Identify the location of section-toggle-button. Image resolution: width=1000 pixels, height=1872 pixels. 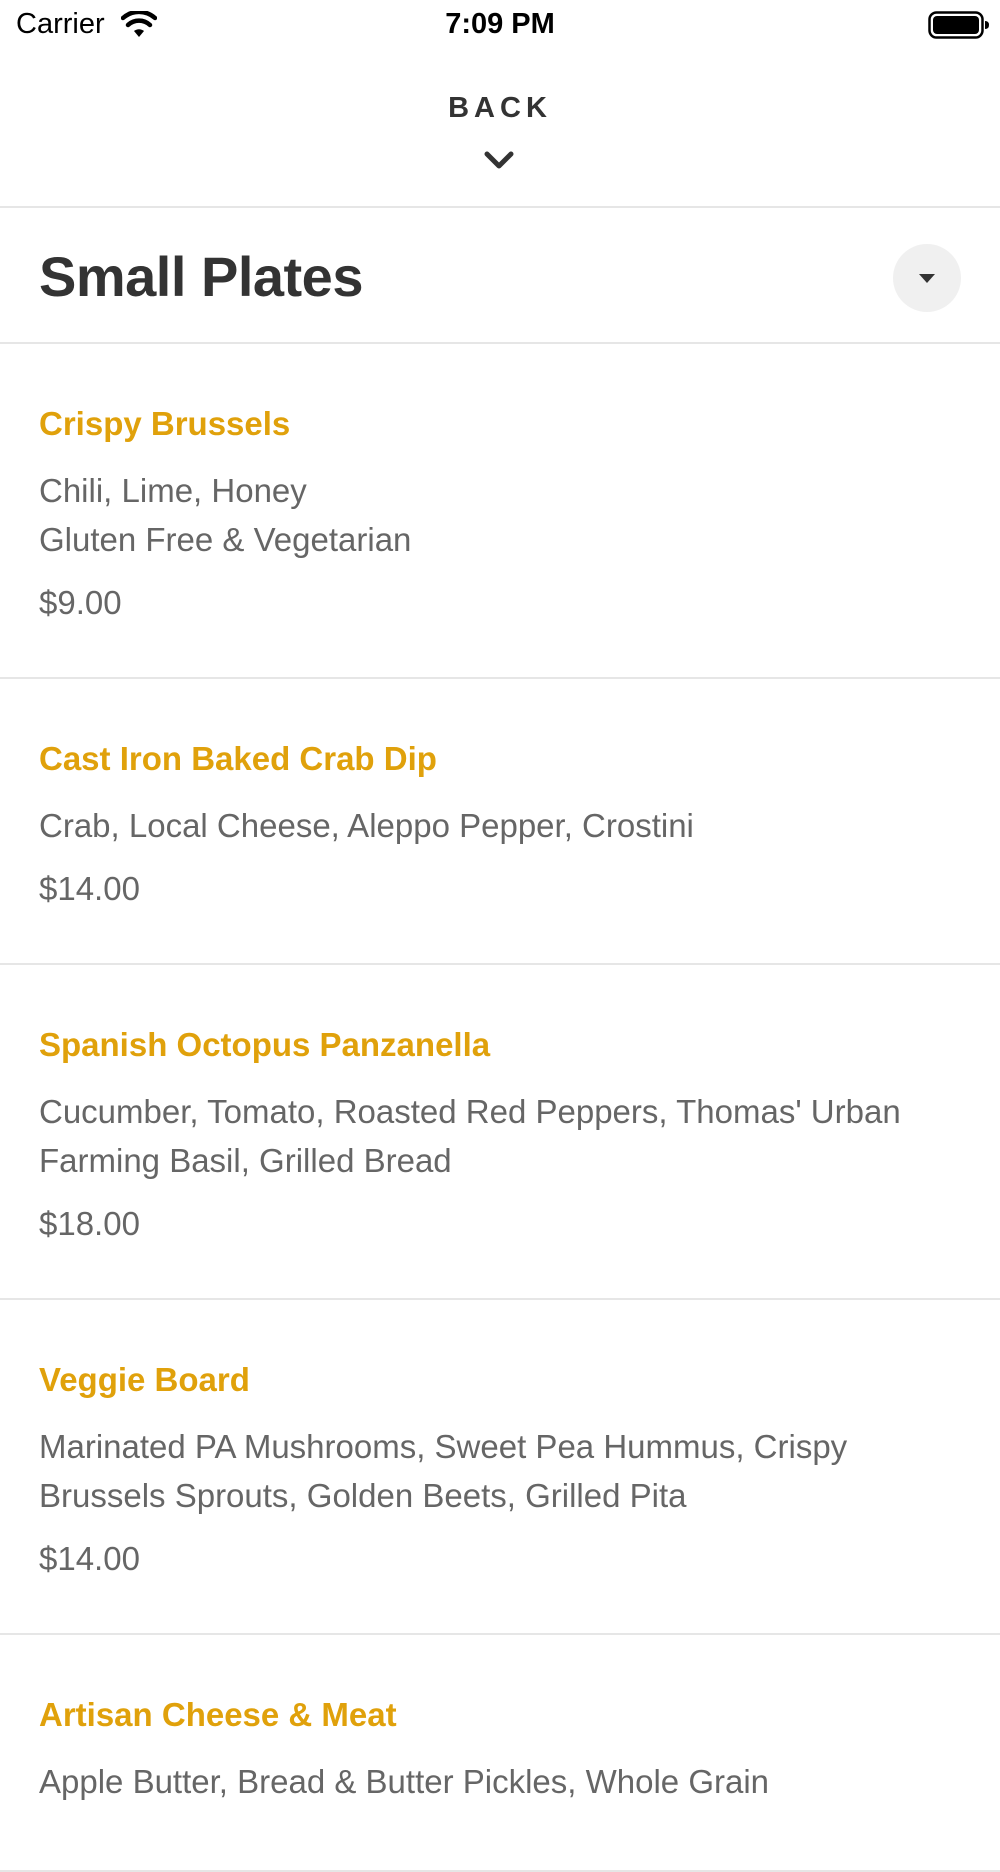
(927, 278).